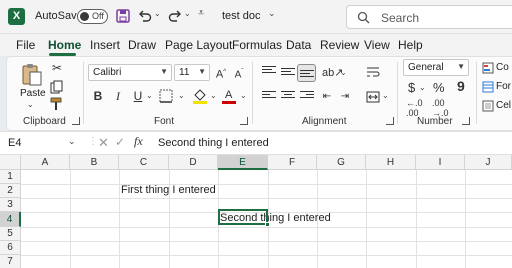  I want to click on copy-icon, so click(57, 87).